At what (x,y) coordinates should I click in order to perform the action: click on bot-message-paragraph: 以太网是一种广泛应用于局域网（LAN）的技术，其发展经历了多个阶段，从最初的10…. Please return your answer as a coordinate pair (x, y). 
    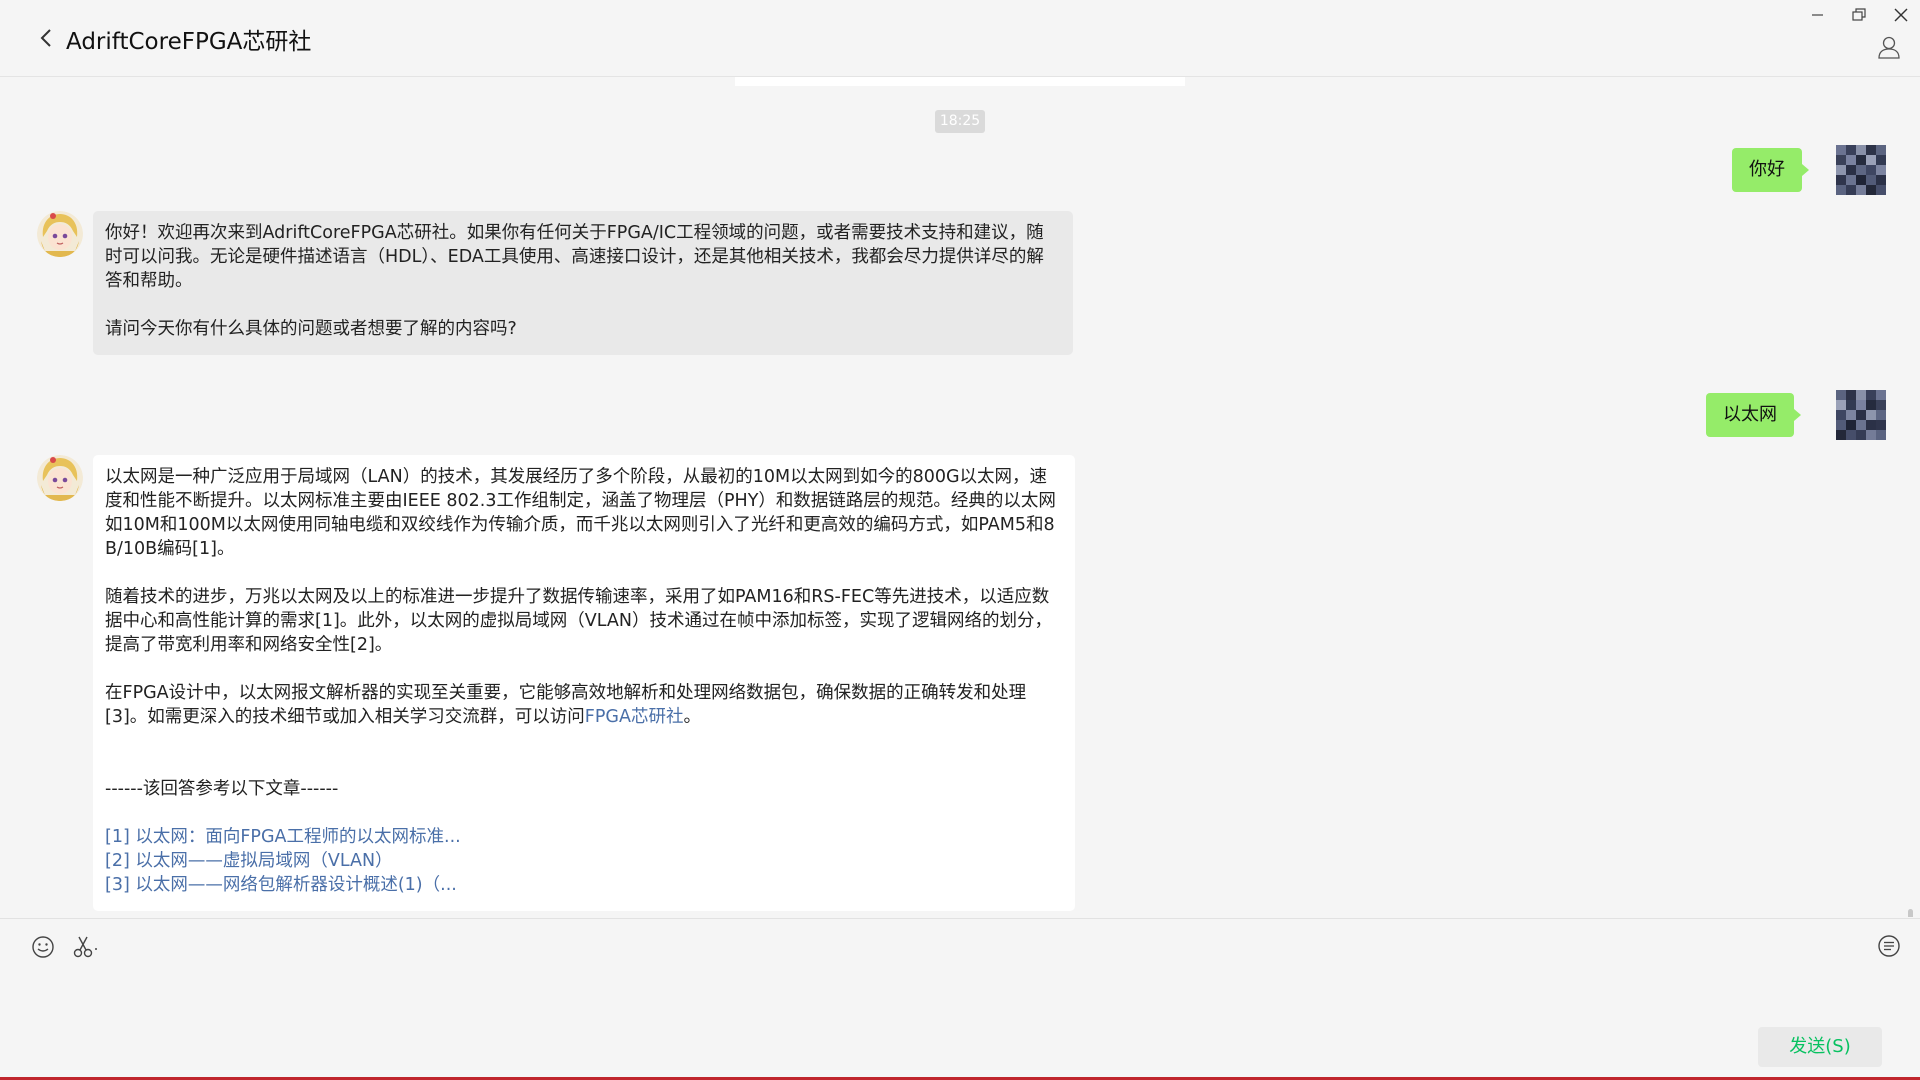
    Looking at the image, I should click on (580, 513).